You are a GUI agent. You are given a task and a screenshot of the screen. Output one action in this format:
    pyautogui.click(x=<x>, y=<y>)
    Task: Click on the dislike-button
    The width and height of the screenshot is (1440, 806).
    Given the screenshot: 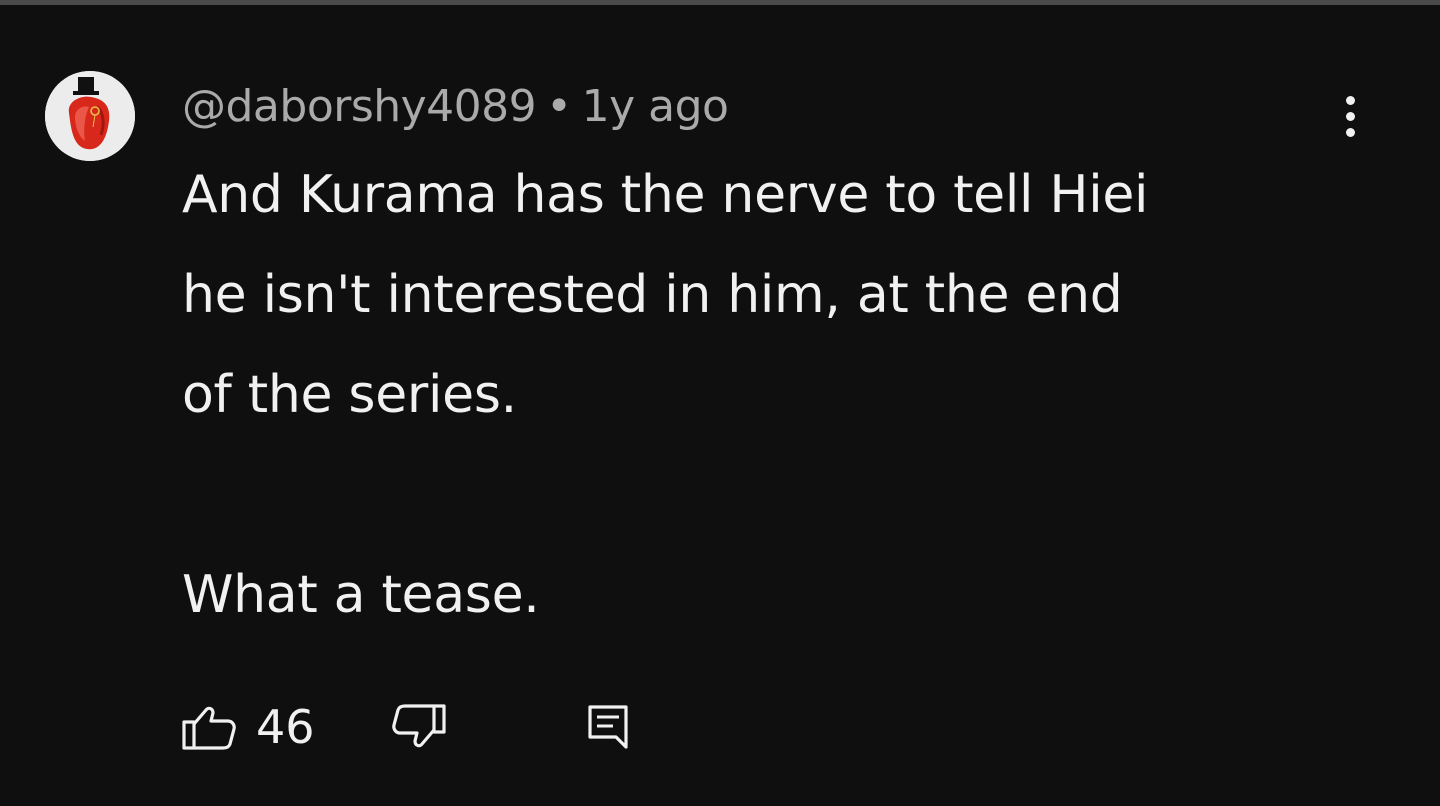 What is the action you would take?
    pyautogui.click(x=419, y=727)
    